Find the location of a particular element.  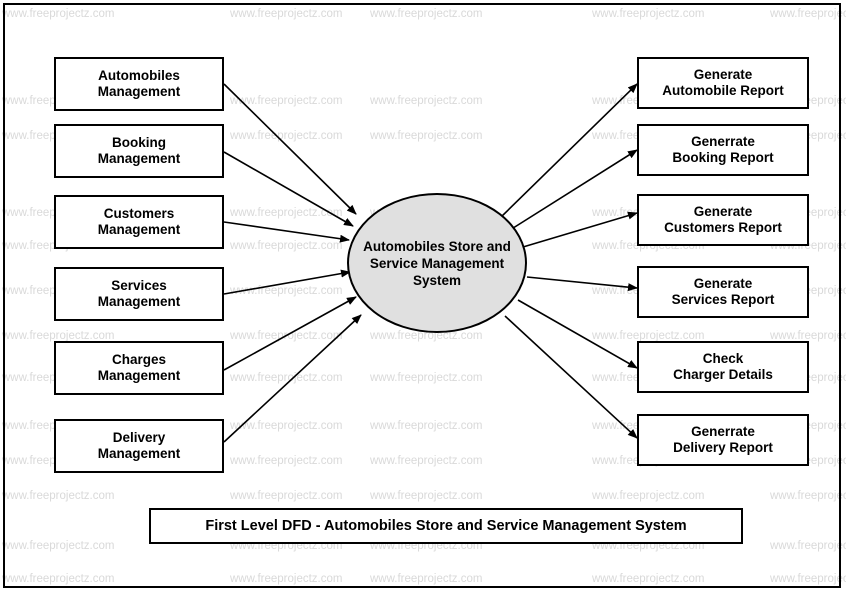

node-label-line2: Charger Details is located at coordinates (723, 374).